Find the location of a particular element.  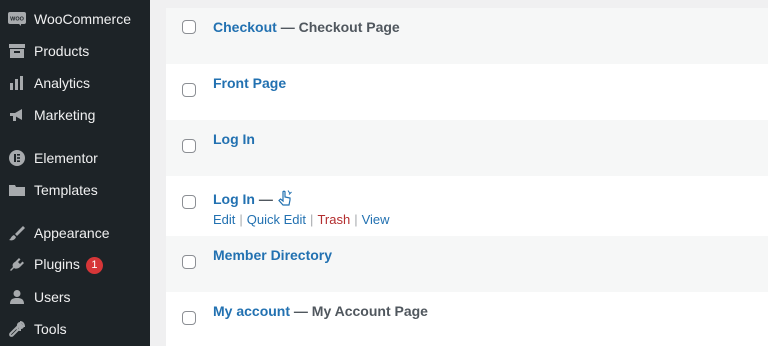

menu-item-elementor: Elementor is located at coordinates (75, 158).